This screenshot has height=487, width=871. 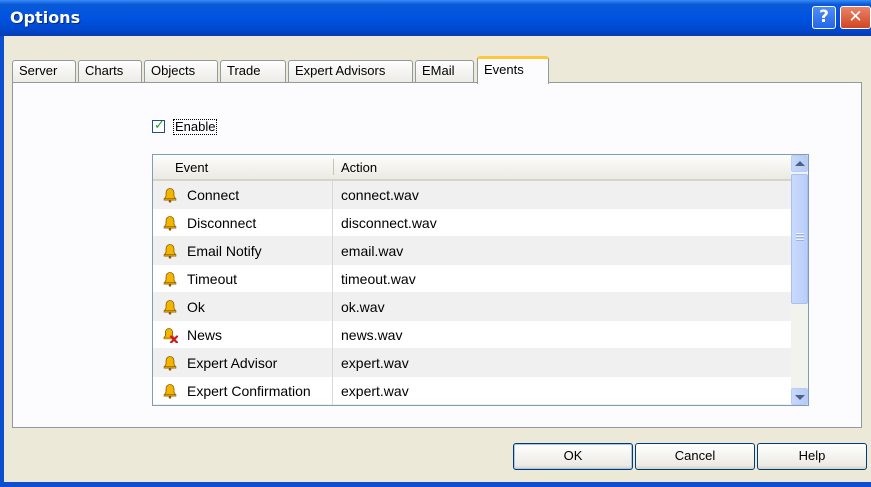 What do you see at coordinates (205, 335) in the screenshot?
I see `event-name: News` at bounding box center [205, 335].